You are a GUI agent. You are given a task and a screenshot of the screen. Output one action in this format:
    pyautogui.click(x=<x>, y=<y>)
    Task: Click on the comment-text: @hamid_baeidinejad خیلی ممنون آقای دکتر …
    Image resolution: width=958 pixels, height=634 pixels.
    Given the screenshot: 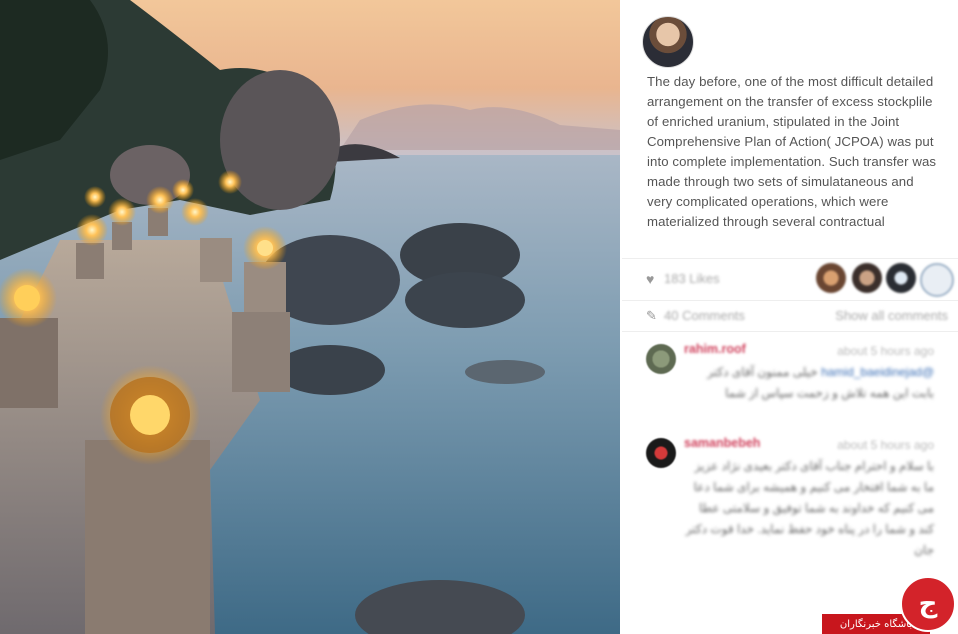 What is the action you would take?
    pyautogui.click(x=809, y=394)
    